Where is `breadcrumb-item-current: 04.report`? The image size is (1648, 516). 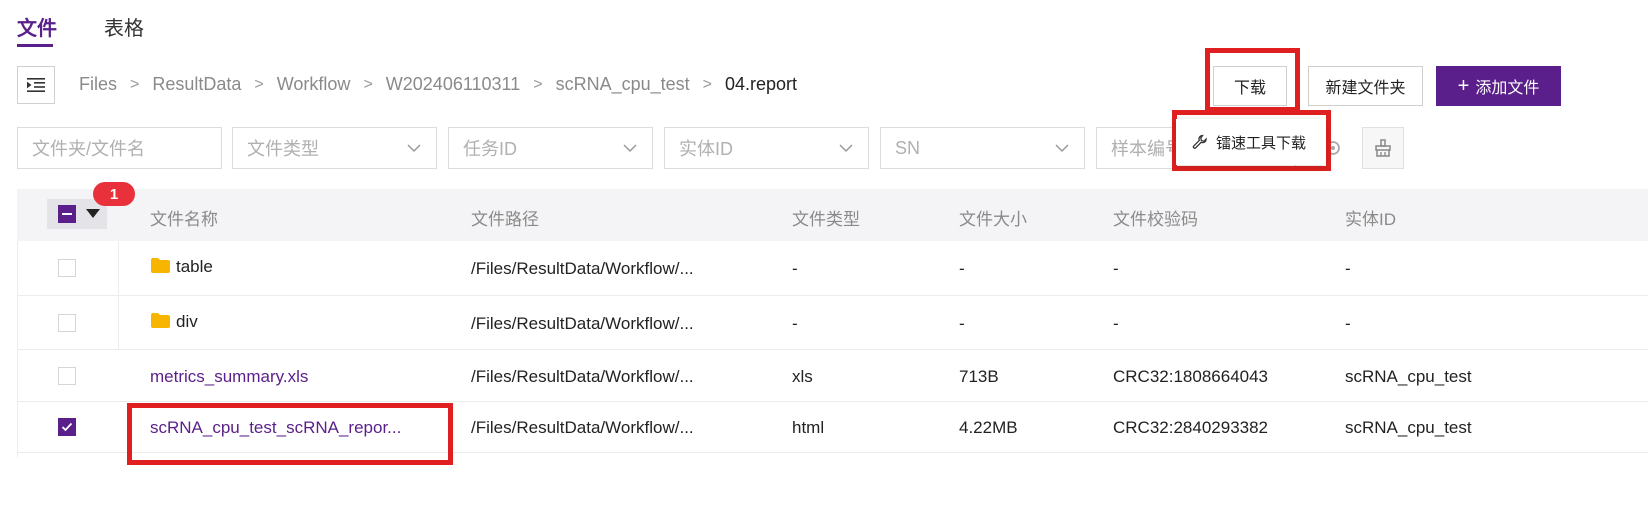
breadcrumb-item-current: 04.report is located at coordinates (761, 84).